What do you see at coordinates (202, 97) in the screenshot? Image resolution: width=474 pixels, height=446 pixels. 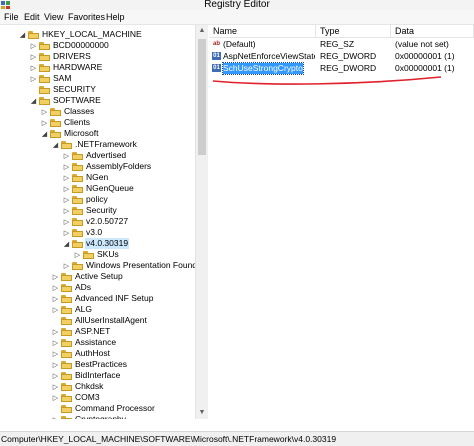 I see `scroll-thumb` at bounding box center [202, 97].